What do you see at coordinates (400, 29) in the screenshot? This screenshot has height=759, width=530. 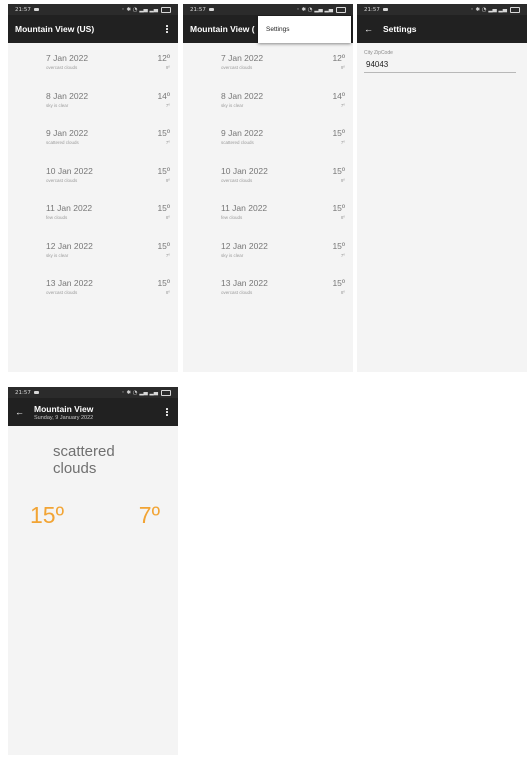 I see `page-title: Settings` at bounding box center [400, 29].